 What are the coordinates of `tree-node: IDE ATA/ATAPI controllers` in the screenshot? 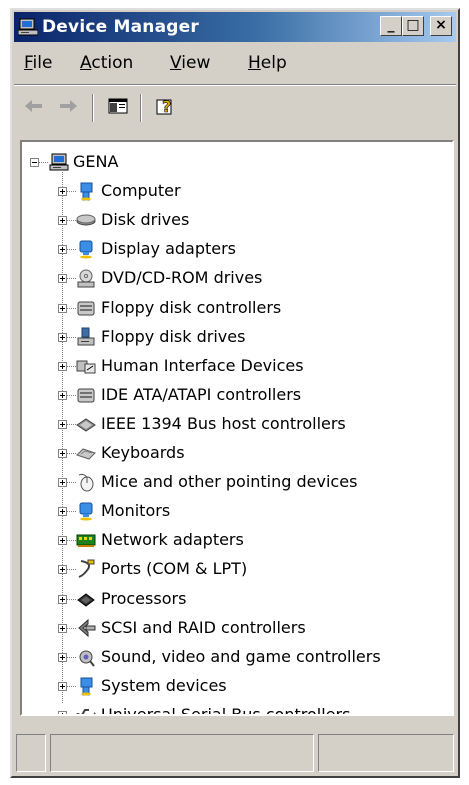 It's located at (237, 395).